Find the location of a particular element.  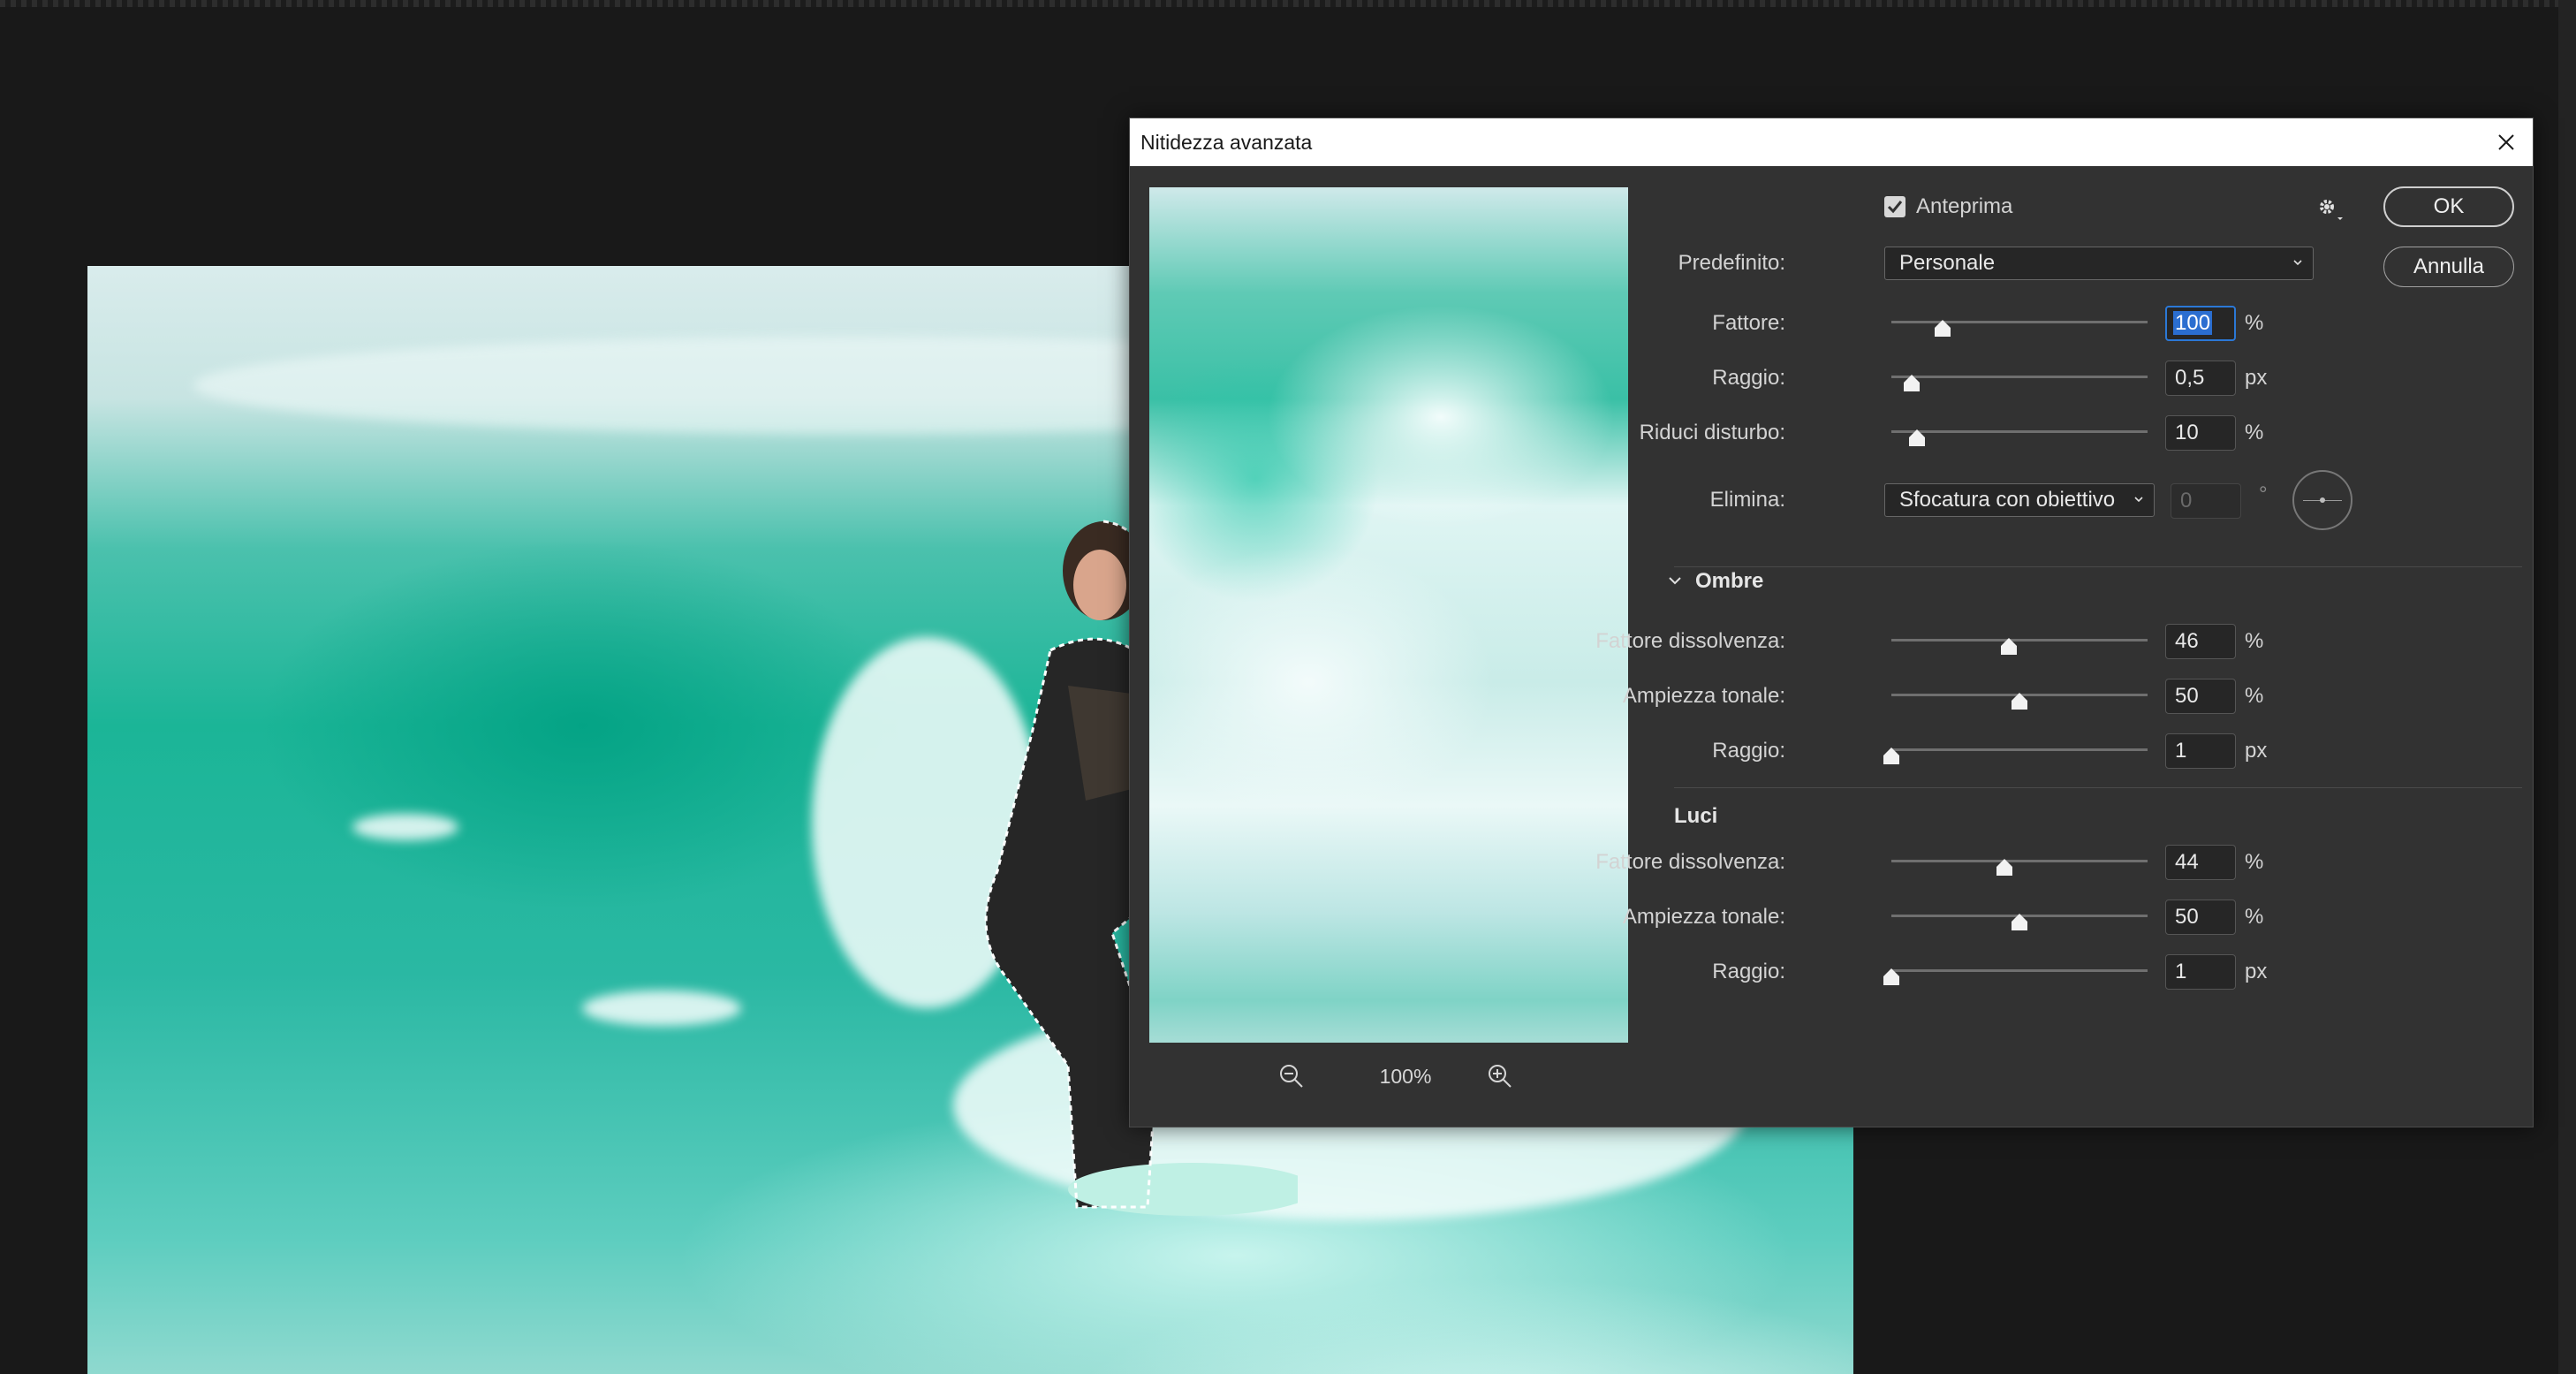

angle-dial is located at coordinates (2322, 500).